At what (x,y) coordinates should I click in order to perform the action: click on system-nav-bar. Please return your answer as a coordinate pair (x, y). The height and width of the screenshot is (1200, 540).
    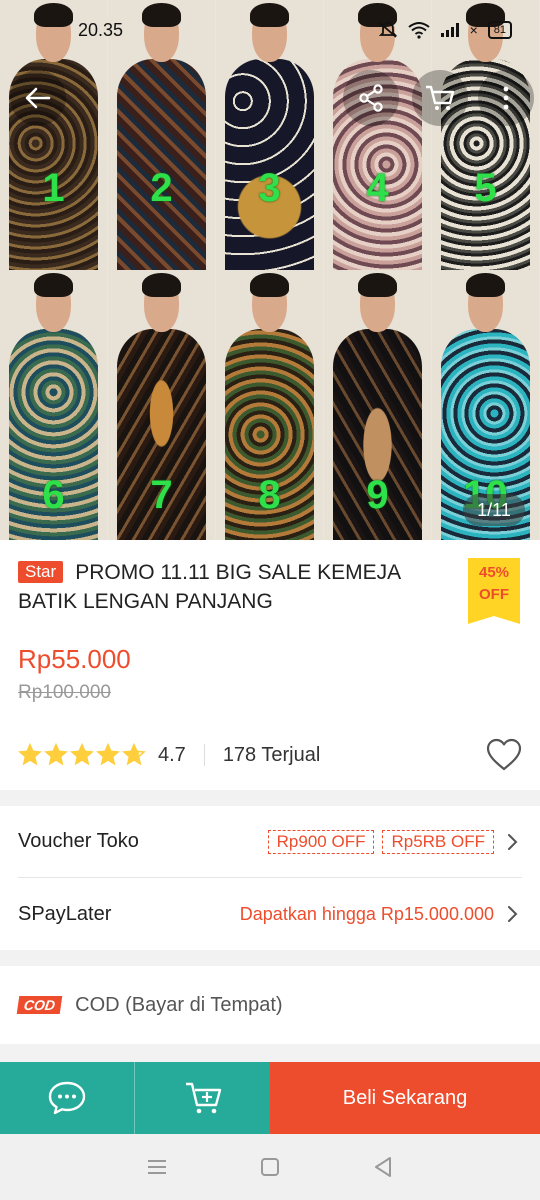
    Looking at the image, I should click on (270, 1167).